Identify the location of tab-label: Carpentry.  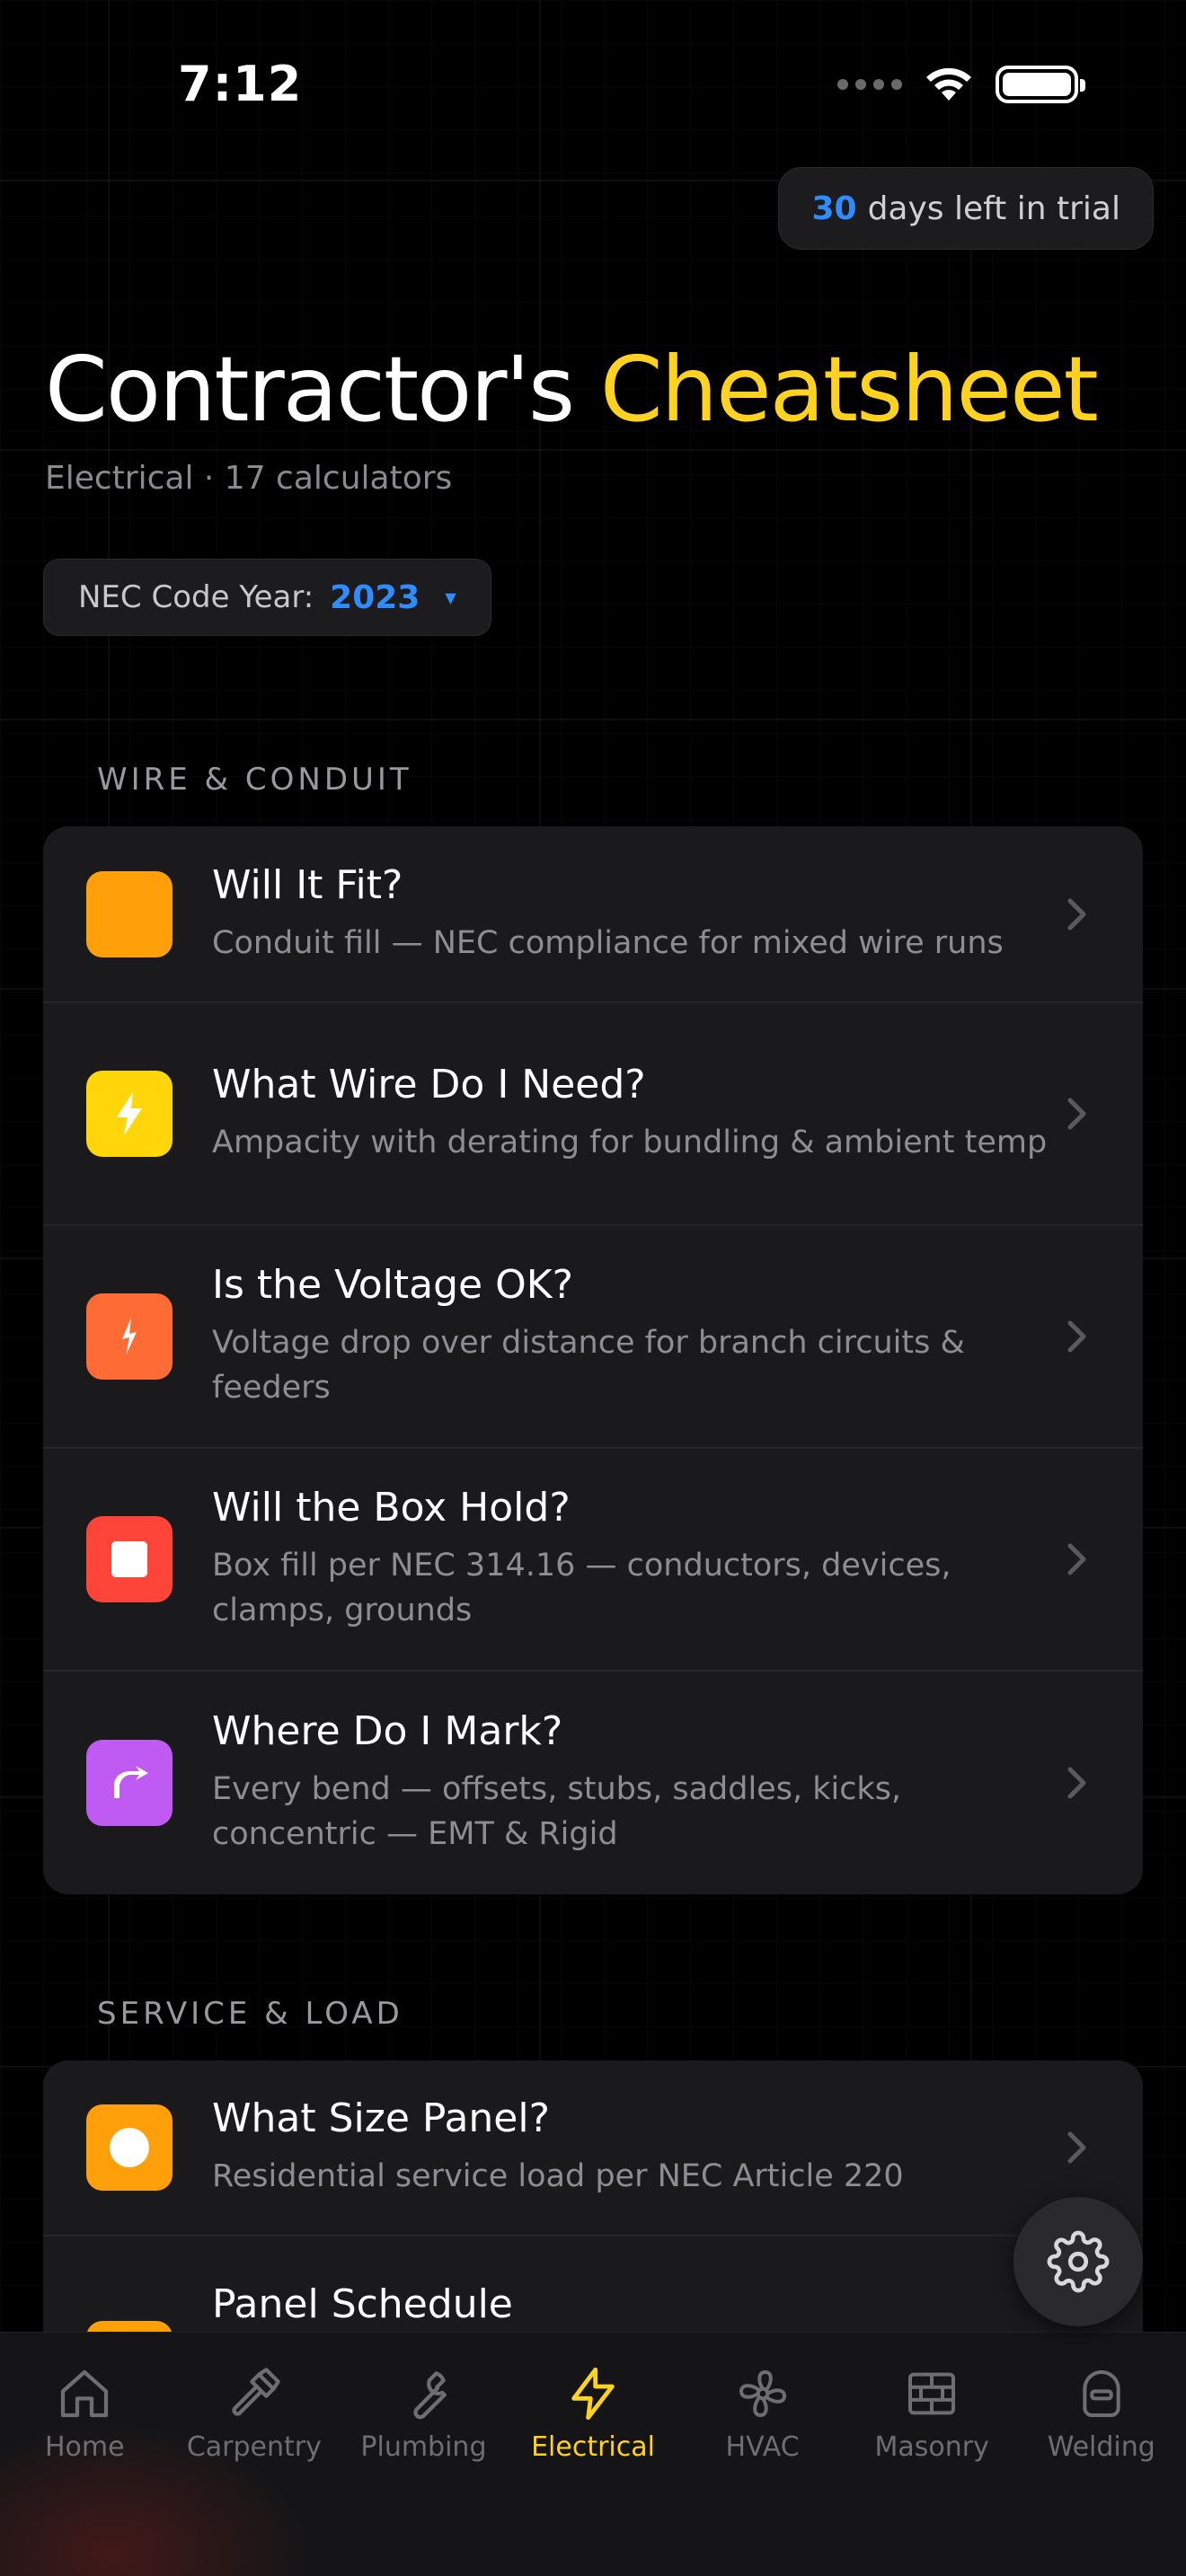
(254, 2447).